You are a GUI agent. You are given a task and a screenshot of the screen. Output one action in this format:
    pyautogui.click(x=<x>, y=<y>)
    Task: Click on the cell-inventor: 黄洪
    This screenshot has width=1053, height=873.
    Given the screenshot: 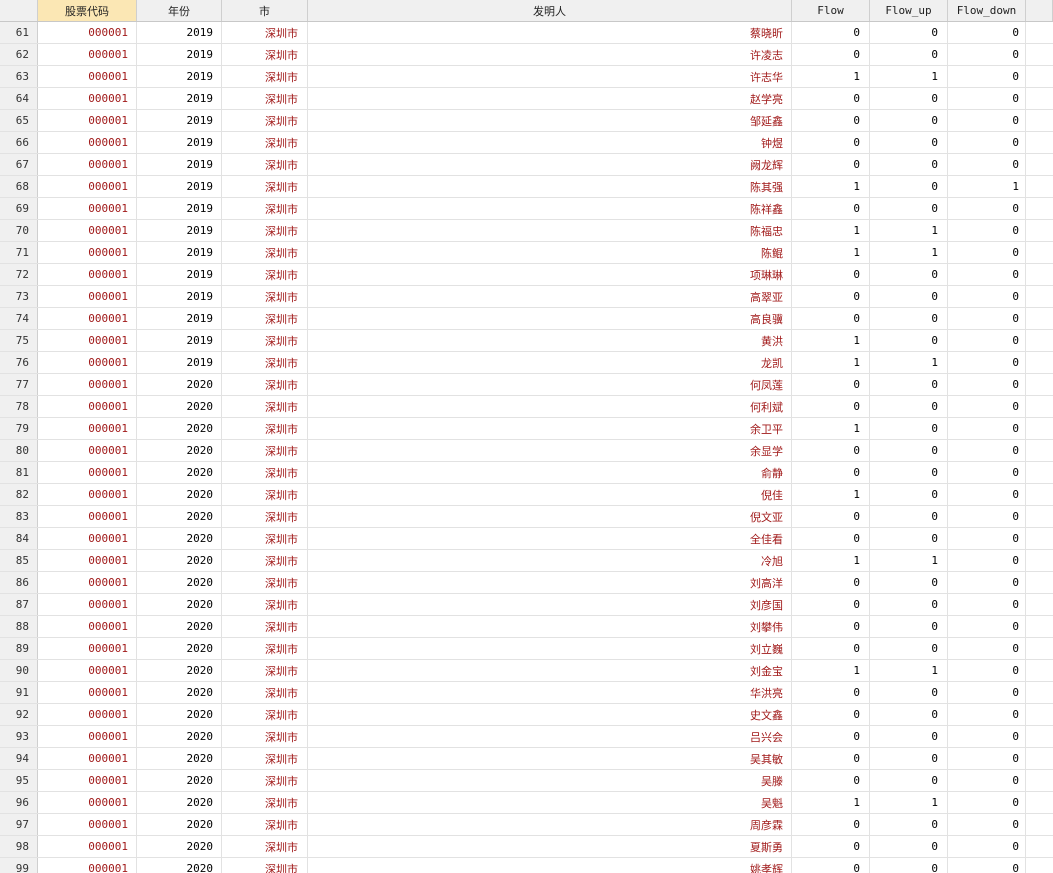 What is the action you would take?
    pyautogui.click(x=550, y=340)
    